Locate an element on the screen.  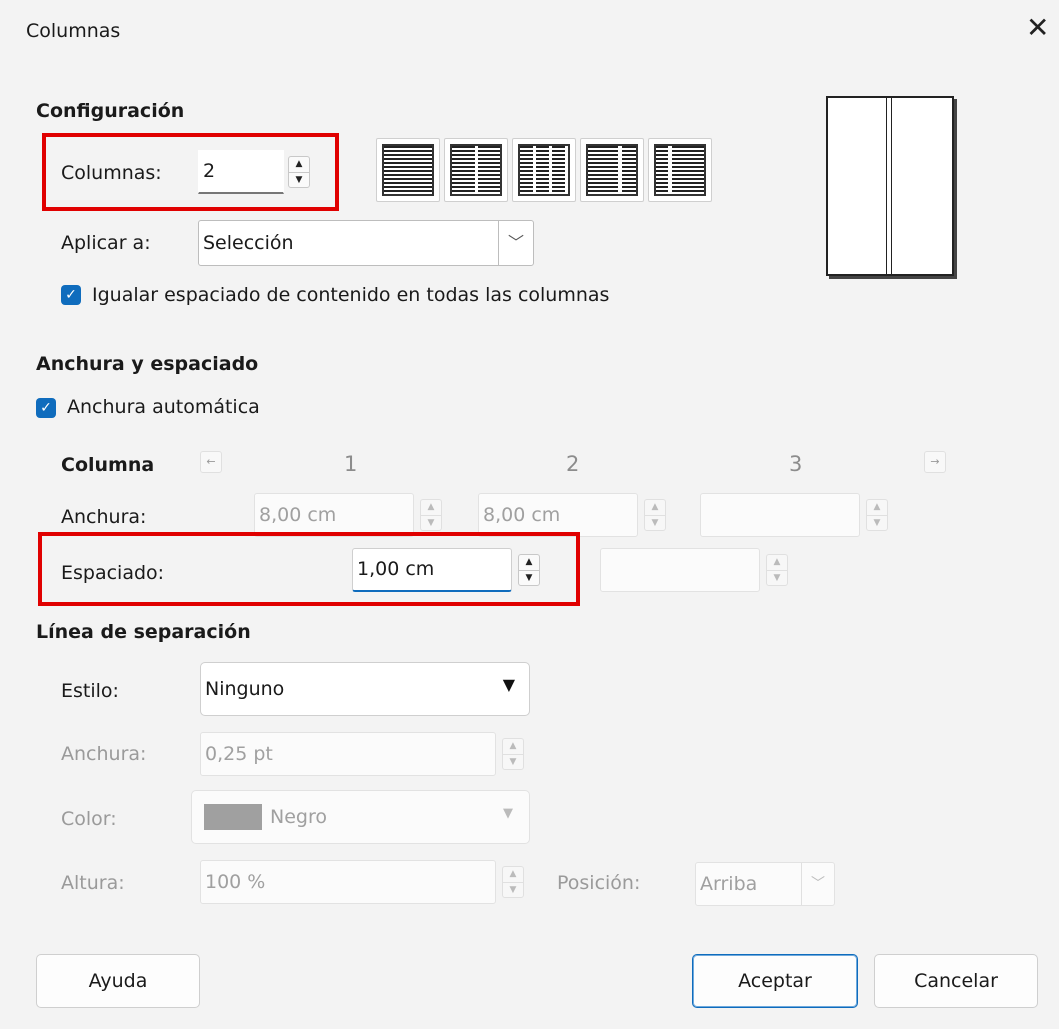
preset-left-wide is located at coordinates (612, 170).